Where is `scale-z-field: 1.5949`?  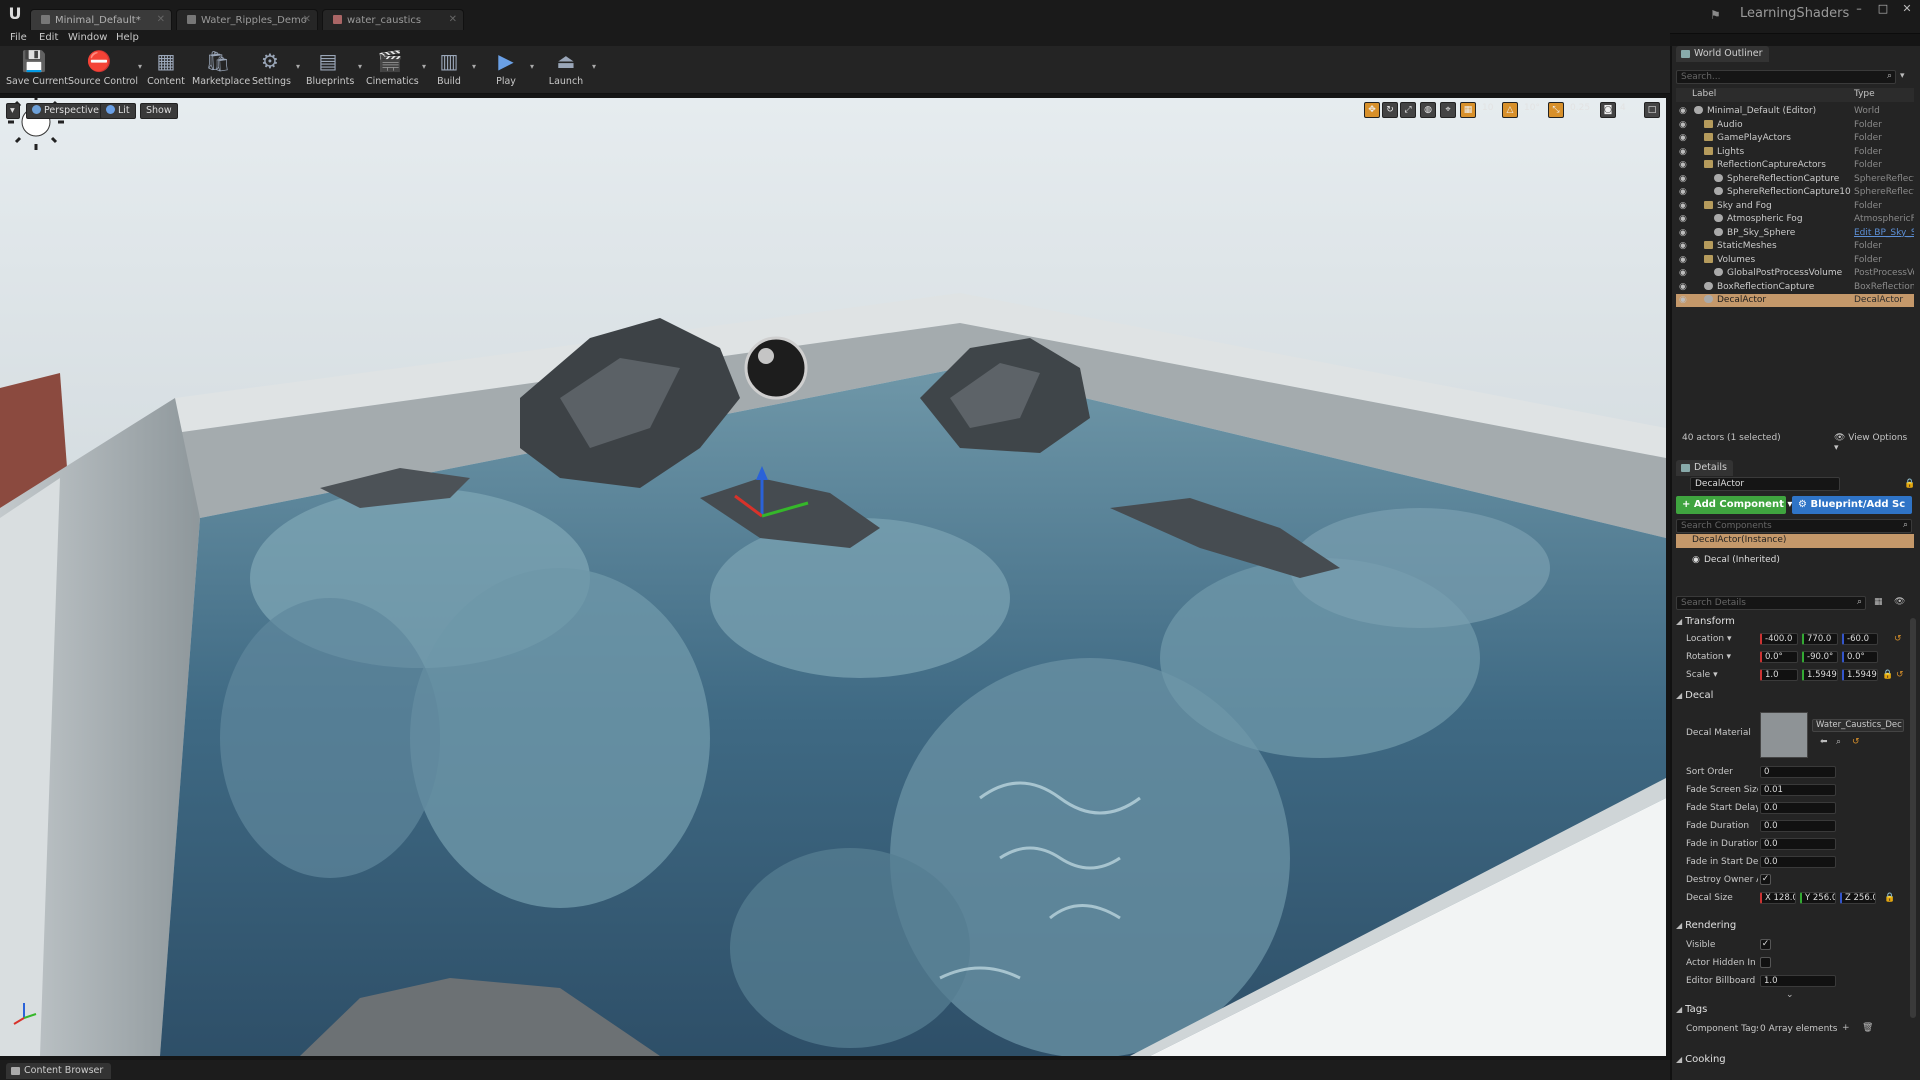
scale-z-field: 1.5949 is located at coordinates (1860, 675).